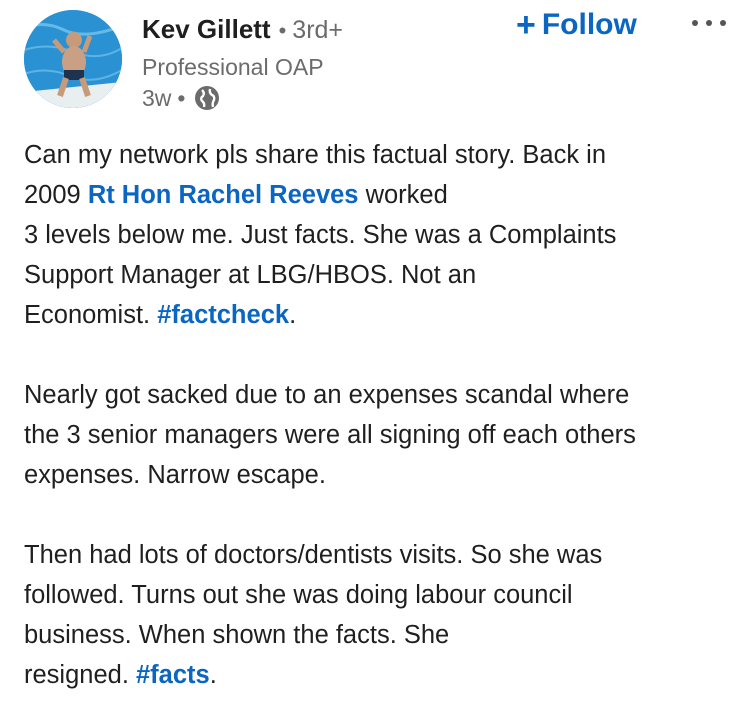  What do you see at coordinates (233, 67) in the screenshot?
I see `author-headline: Professional OAP` at bounding box center [233, 67].